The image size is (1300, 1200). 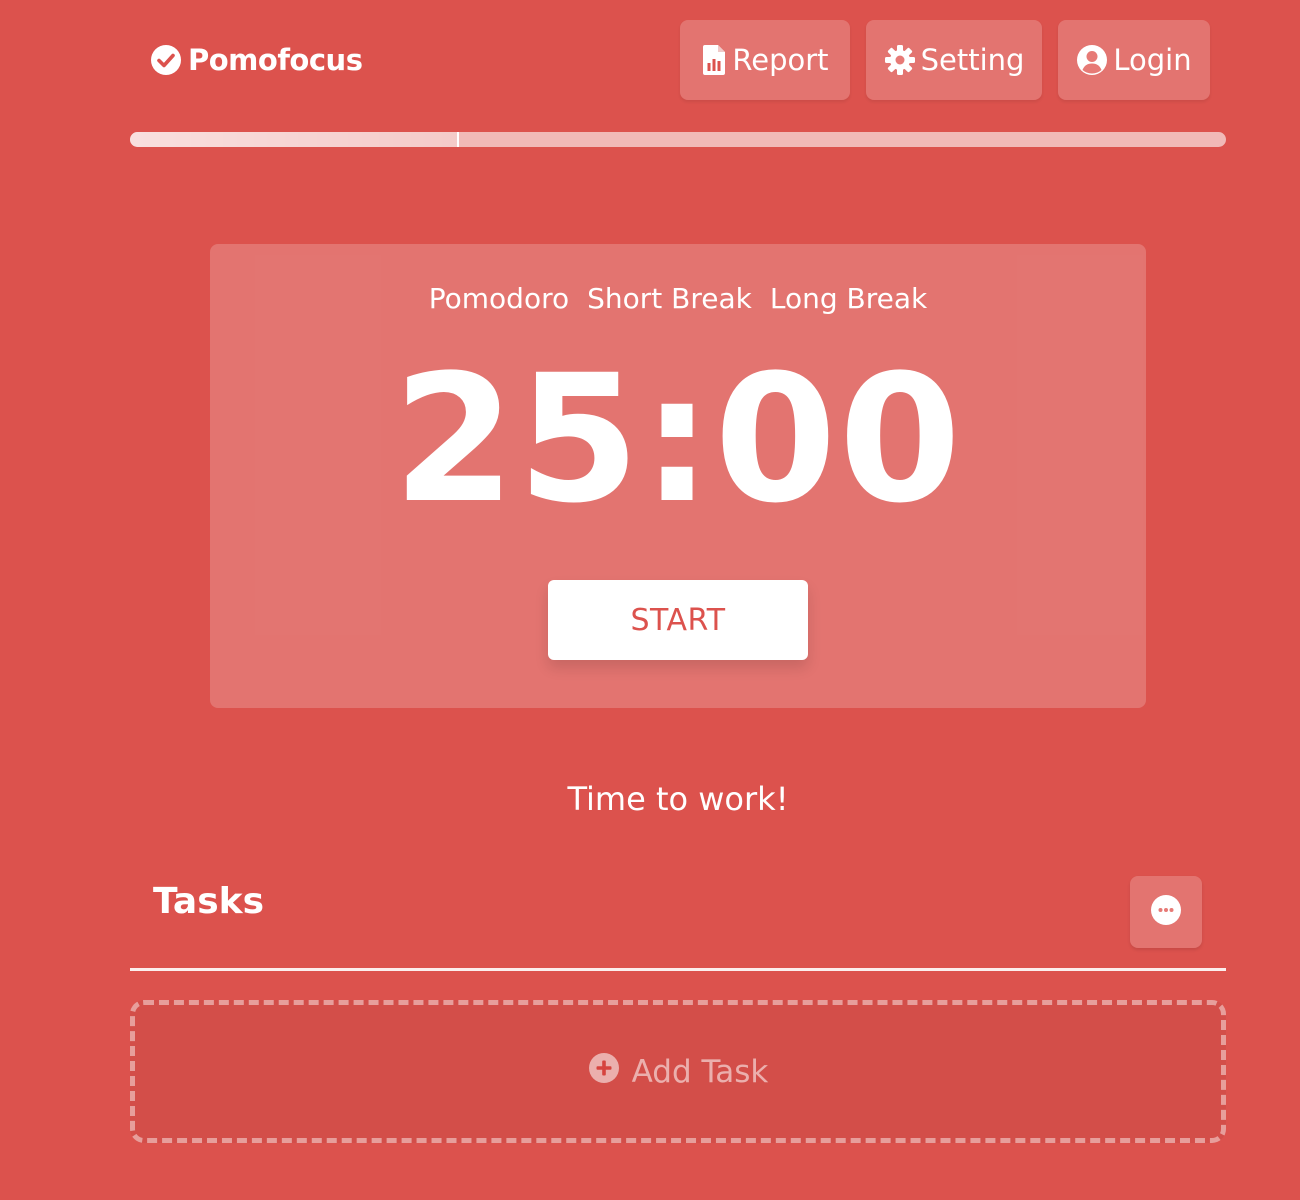 I want to click on tasks-title: Tasks, so click(x=209, y=901).